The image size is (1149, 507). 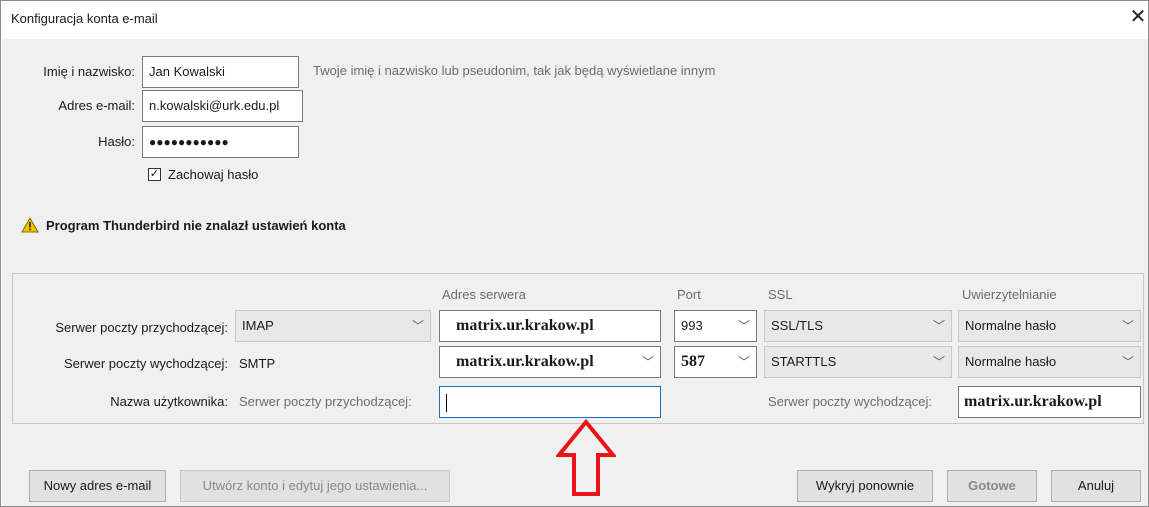 What do you see at coordinates (333, 326) in the screenshot?
I see `incoming-protocol-select: IMAP ﹀` at bounding box center [333, 326].